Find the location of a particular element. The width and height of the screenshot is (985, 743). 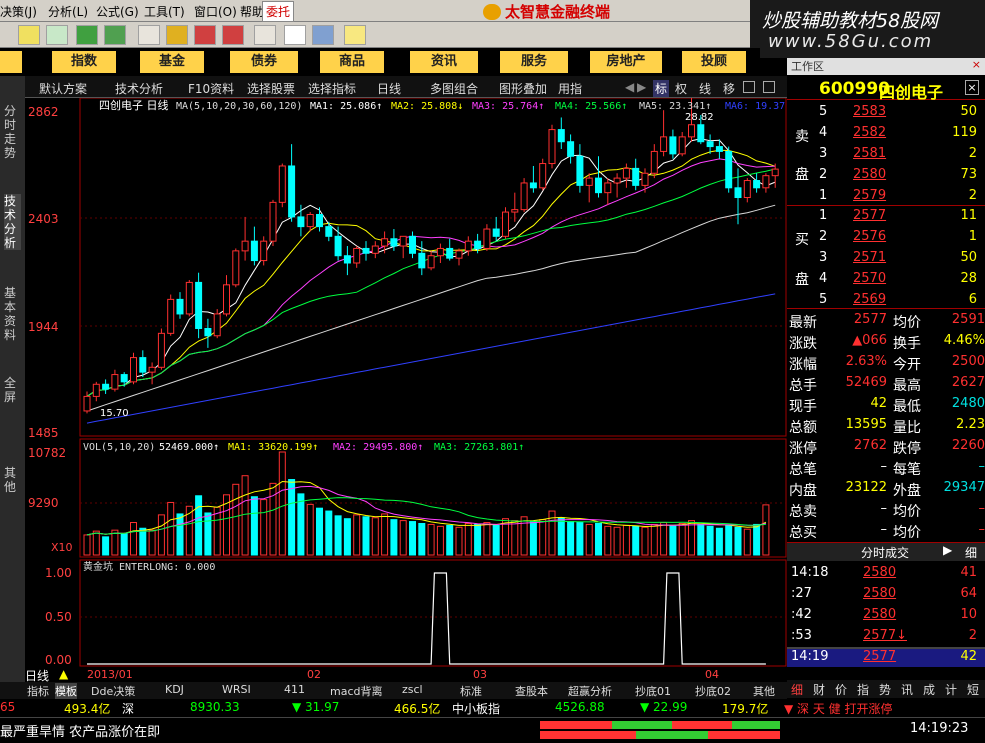

time-label-apr: 04 is located at coordinates (712, 674).